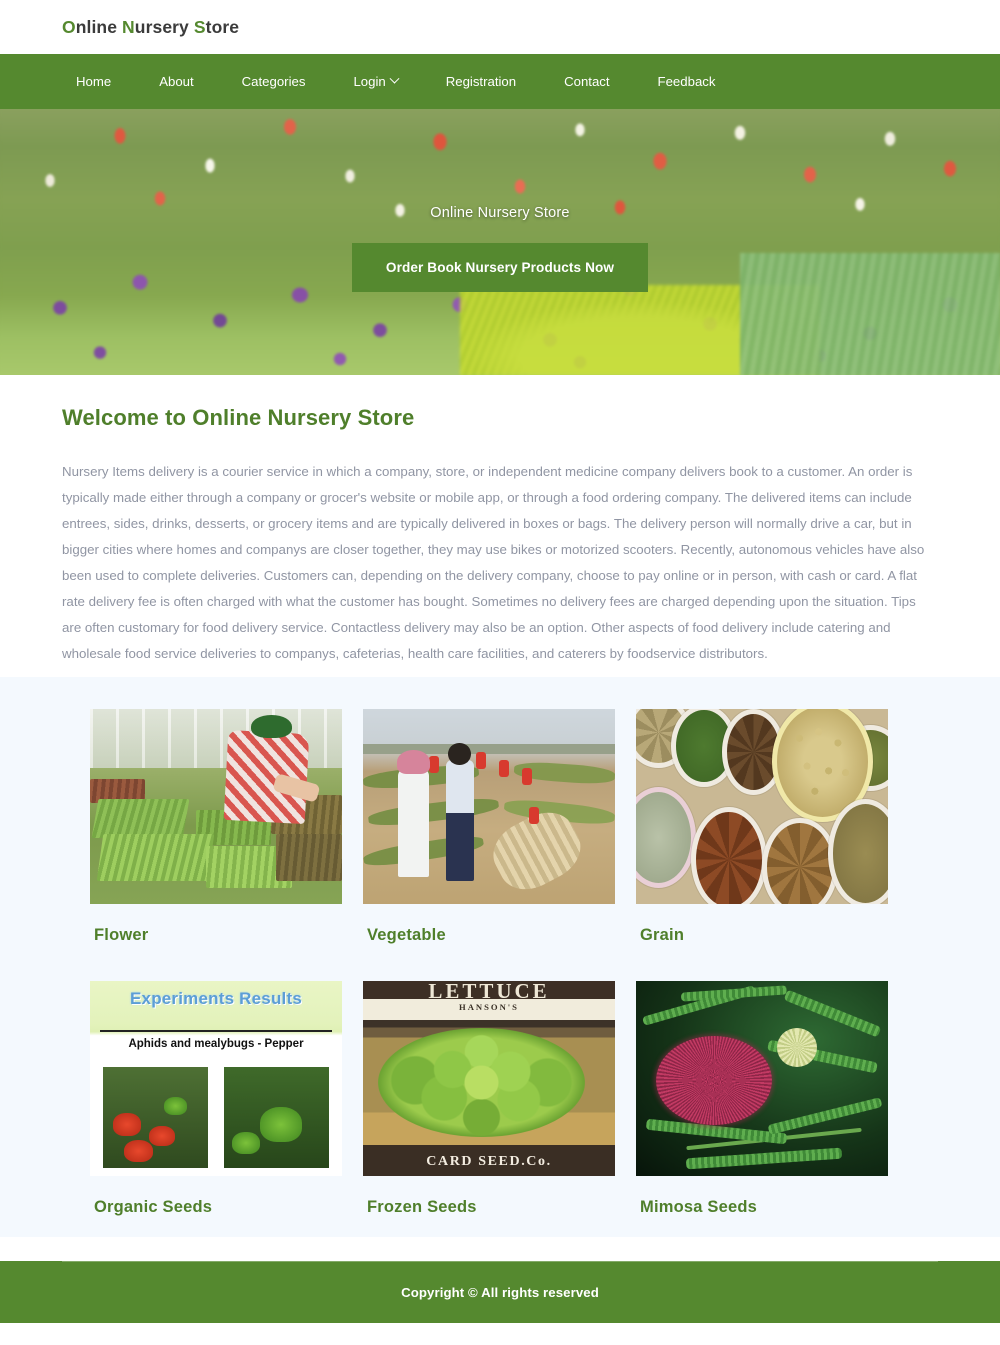 The height and width of the screenshot is (1345, 1000). Describe the element at coordinates (276, 1117) in the screenshot. I see `poster-photo-right` at that location.